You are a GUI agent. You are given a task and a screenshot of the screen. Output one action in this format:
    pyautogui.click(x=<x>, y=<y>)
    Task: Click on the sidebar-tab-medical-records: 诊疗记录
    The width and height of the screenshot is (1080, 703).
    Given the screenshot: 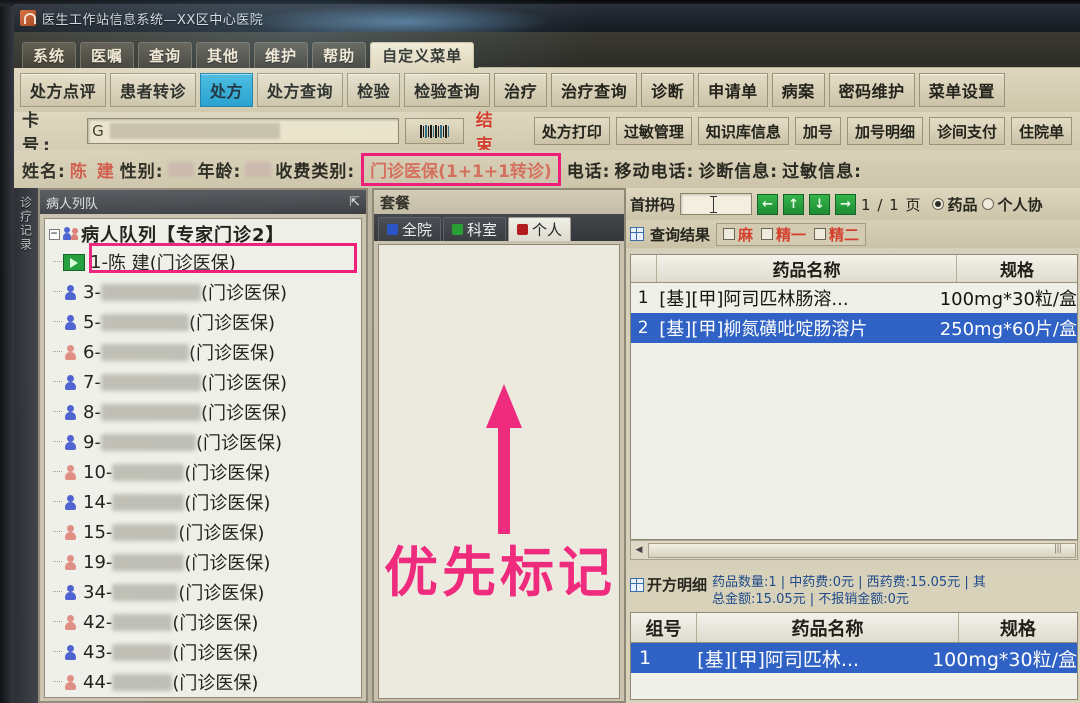 What is the action you would take?
    pyautogui.click(x=26, y=445)
    